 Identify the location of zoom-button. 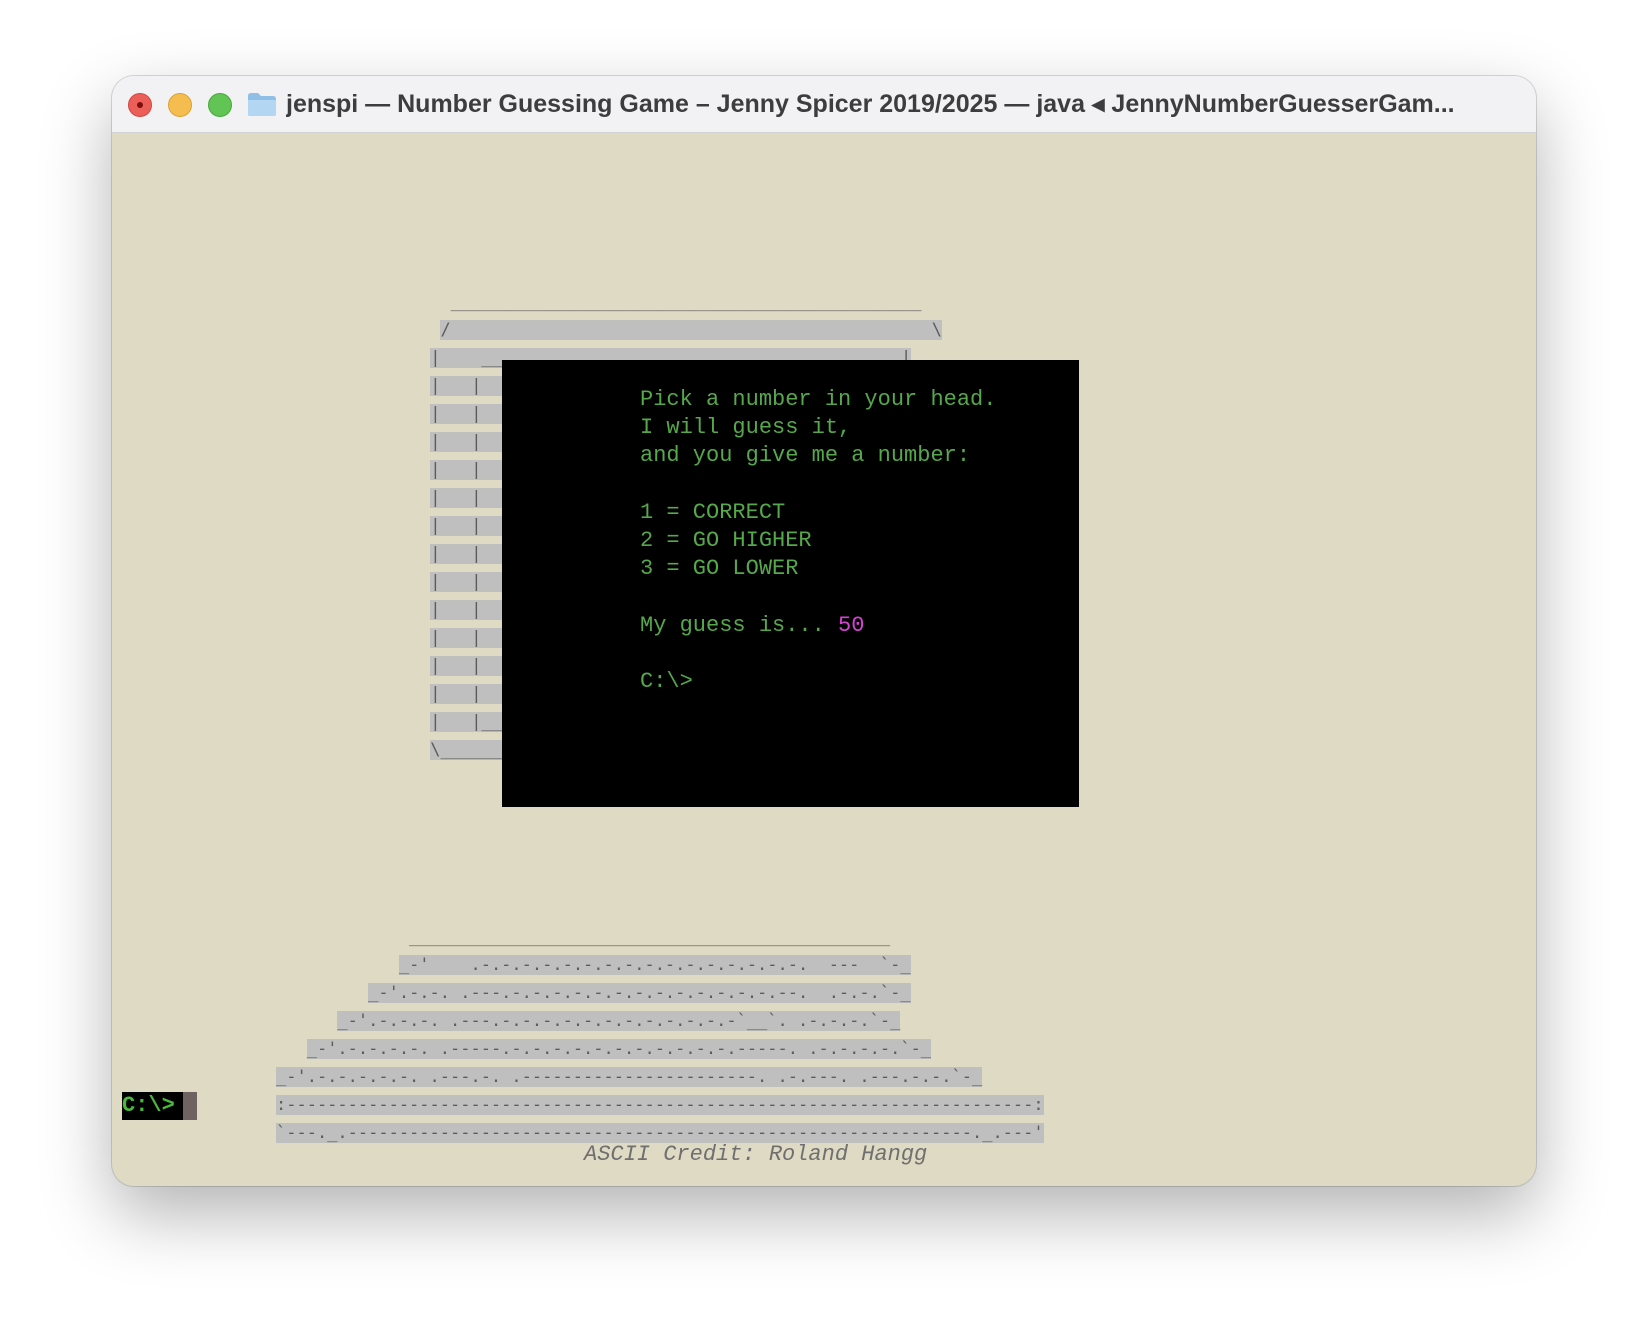
(220, 105).